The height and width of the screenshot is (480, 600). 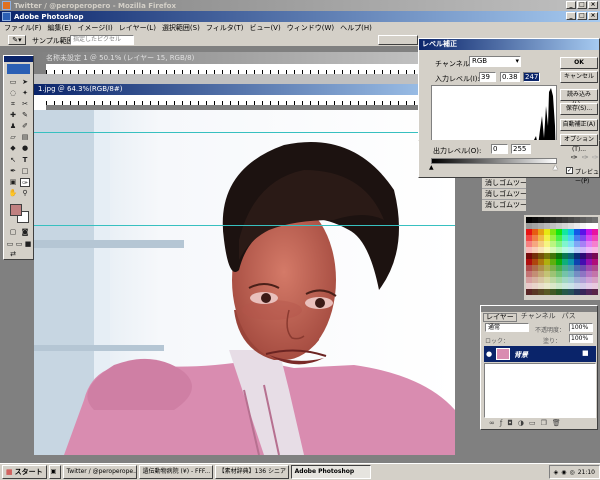 What do you see at coordinates (579, 63) in the screenshot?
I see `ok-button: OK` at bounding box center [579, 63].